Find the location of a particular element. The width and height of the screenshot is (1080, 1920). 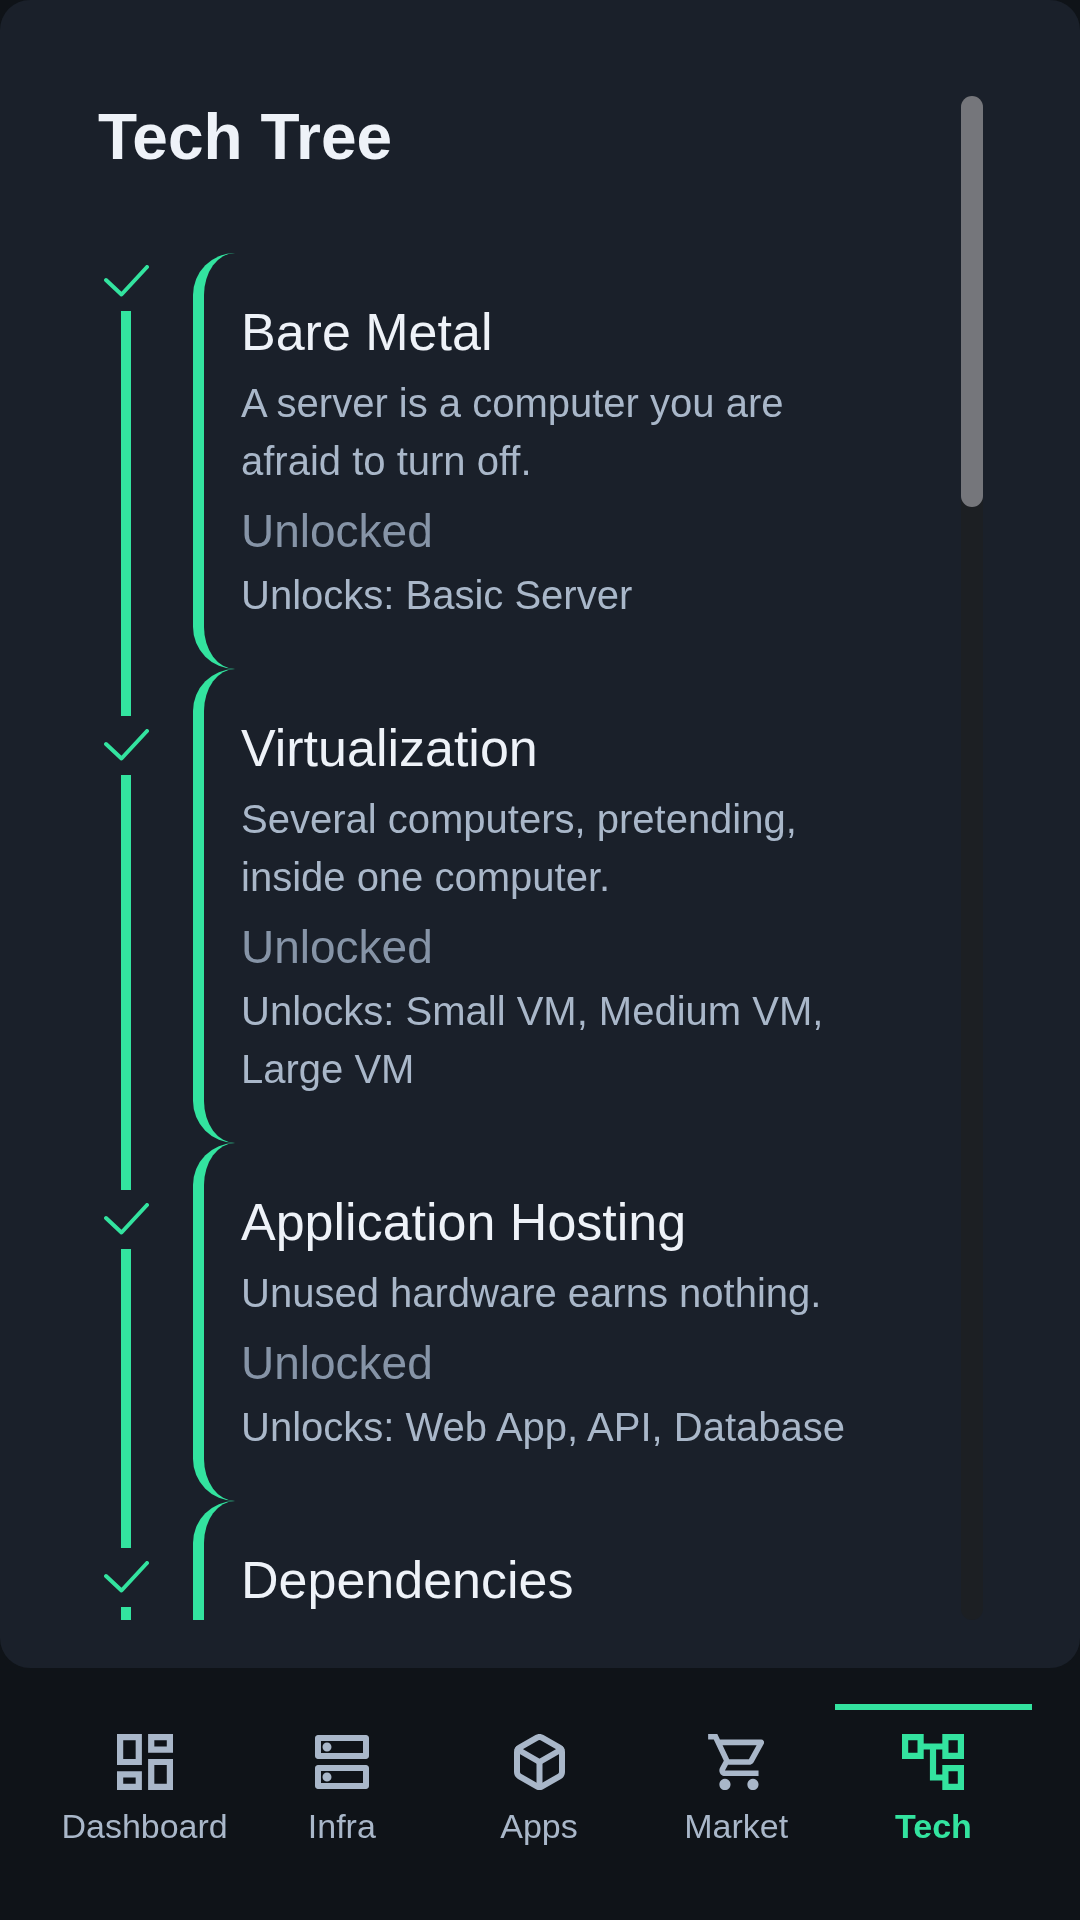

scrollbar-thumb is located at coordinates (972, 301).